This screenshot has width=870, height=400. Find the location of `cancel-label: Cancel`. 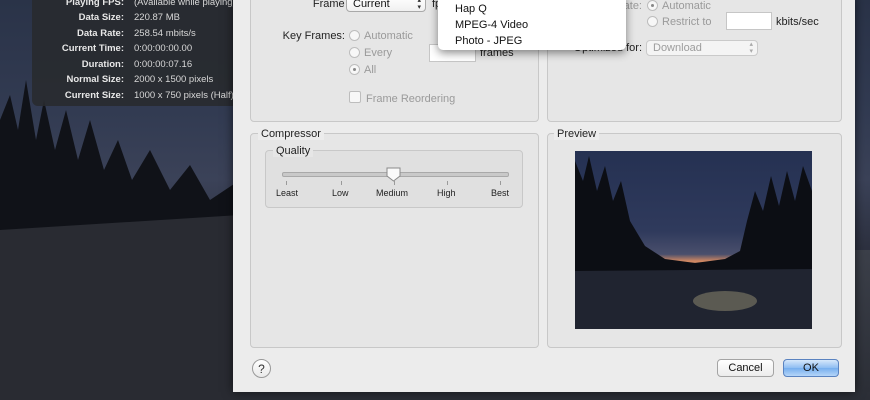

cancel-label: Cancel is located at coordinates (745, 368).